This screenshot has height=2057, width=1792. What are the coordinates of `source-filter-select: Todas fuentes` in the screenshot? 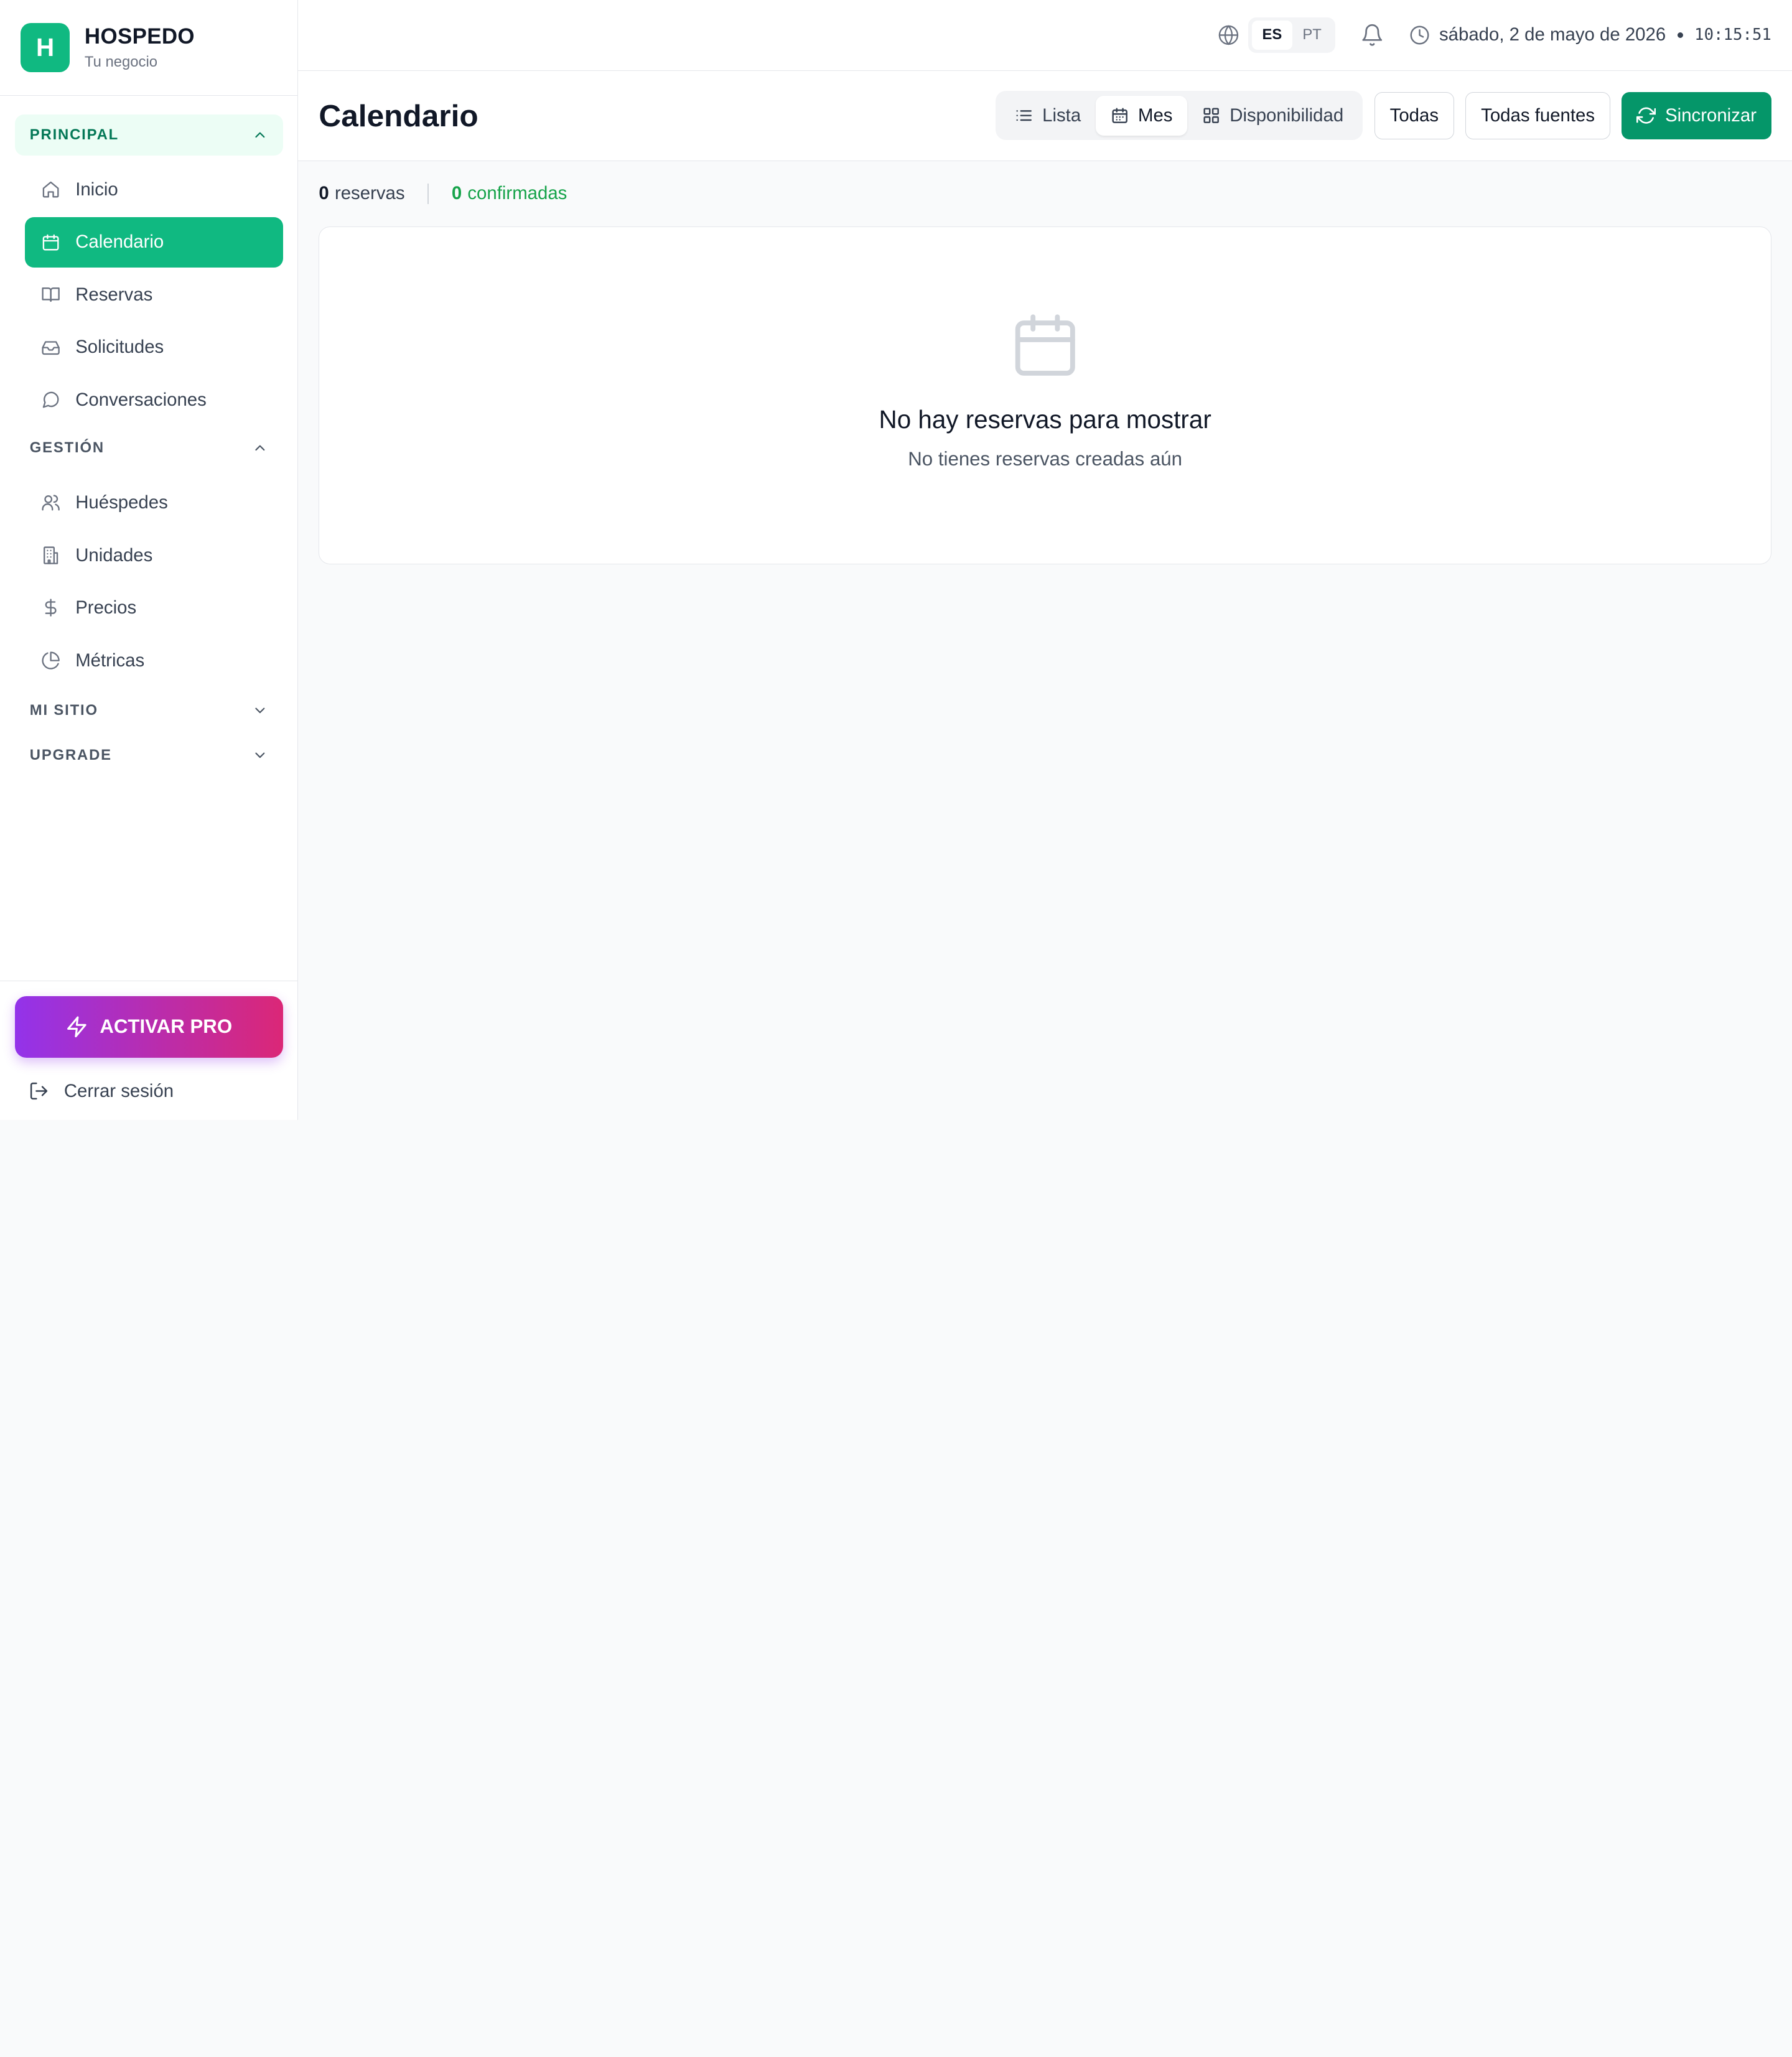 It's located at (1538, 115).